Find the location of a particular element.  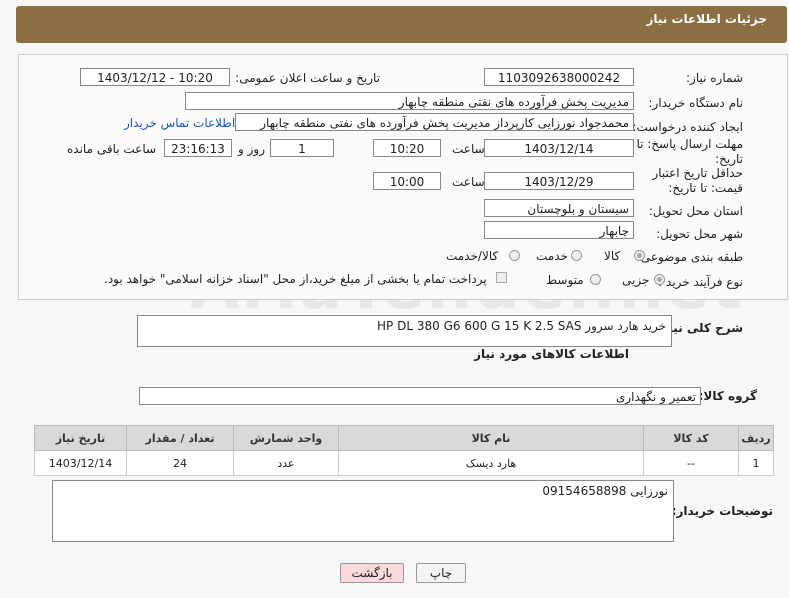

province-label: استان محل تحویل: is located at coordinates (695, 211).